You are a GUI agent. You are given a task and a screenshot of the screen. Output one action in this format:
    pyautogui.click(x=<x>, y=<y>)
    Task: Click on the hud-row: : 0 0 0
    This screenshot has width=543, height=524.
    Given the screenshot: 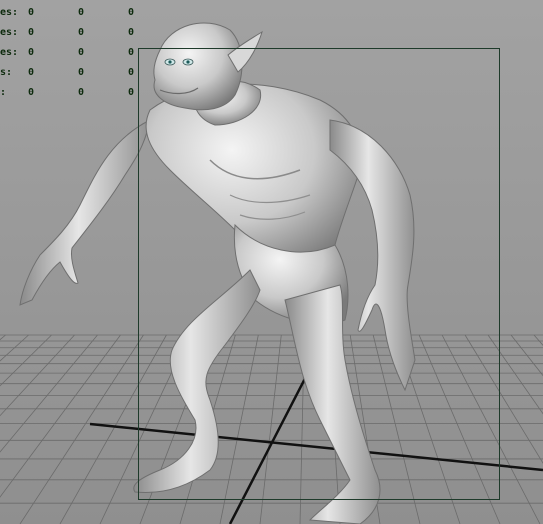 What is the action you would take?
    pyautogui.click(x=75, y=93)
    